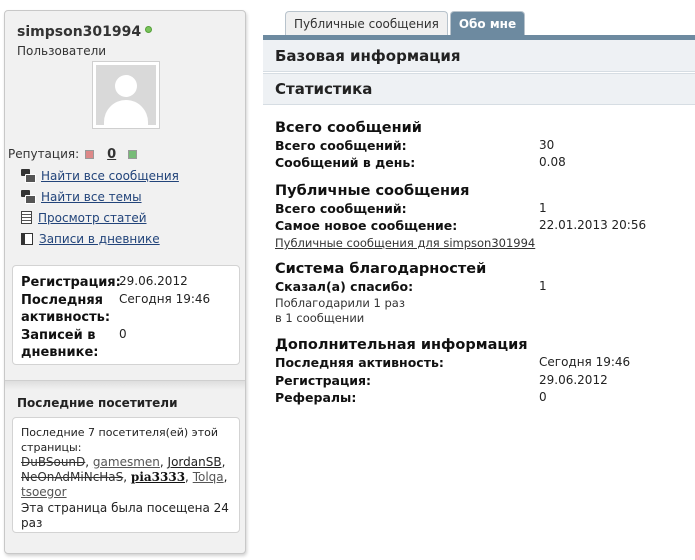  What do you see at coordinates (316, 397) in the screenshot?
I see `referrals-label: Рефералы:` at bounding box center [316, 397].